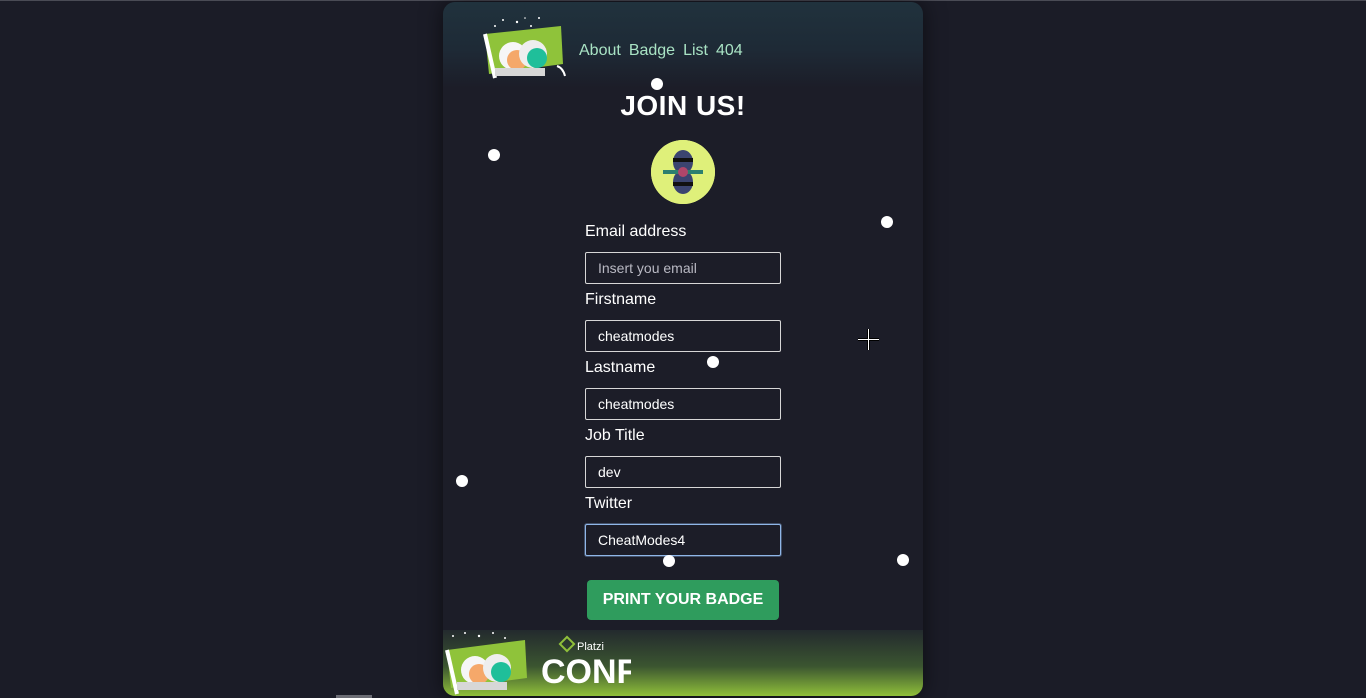 This screenshot has width=1366, height=698. What do you see at coordinates (600, 51) in the screenshot?
I see `nav-link-about: About` at bounding box center [600, 51].